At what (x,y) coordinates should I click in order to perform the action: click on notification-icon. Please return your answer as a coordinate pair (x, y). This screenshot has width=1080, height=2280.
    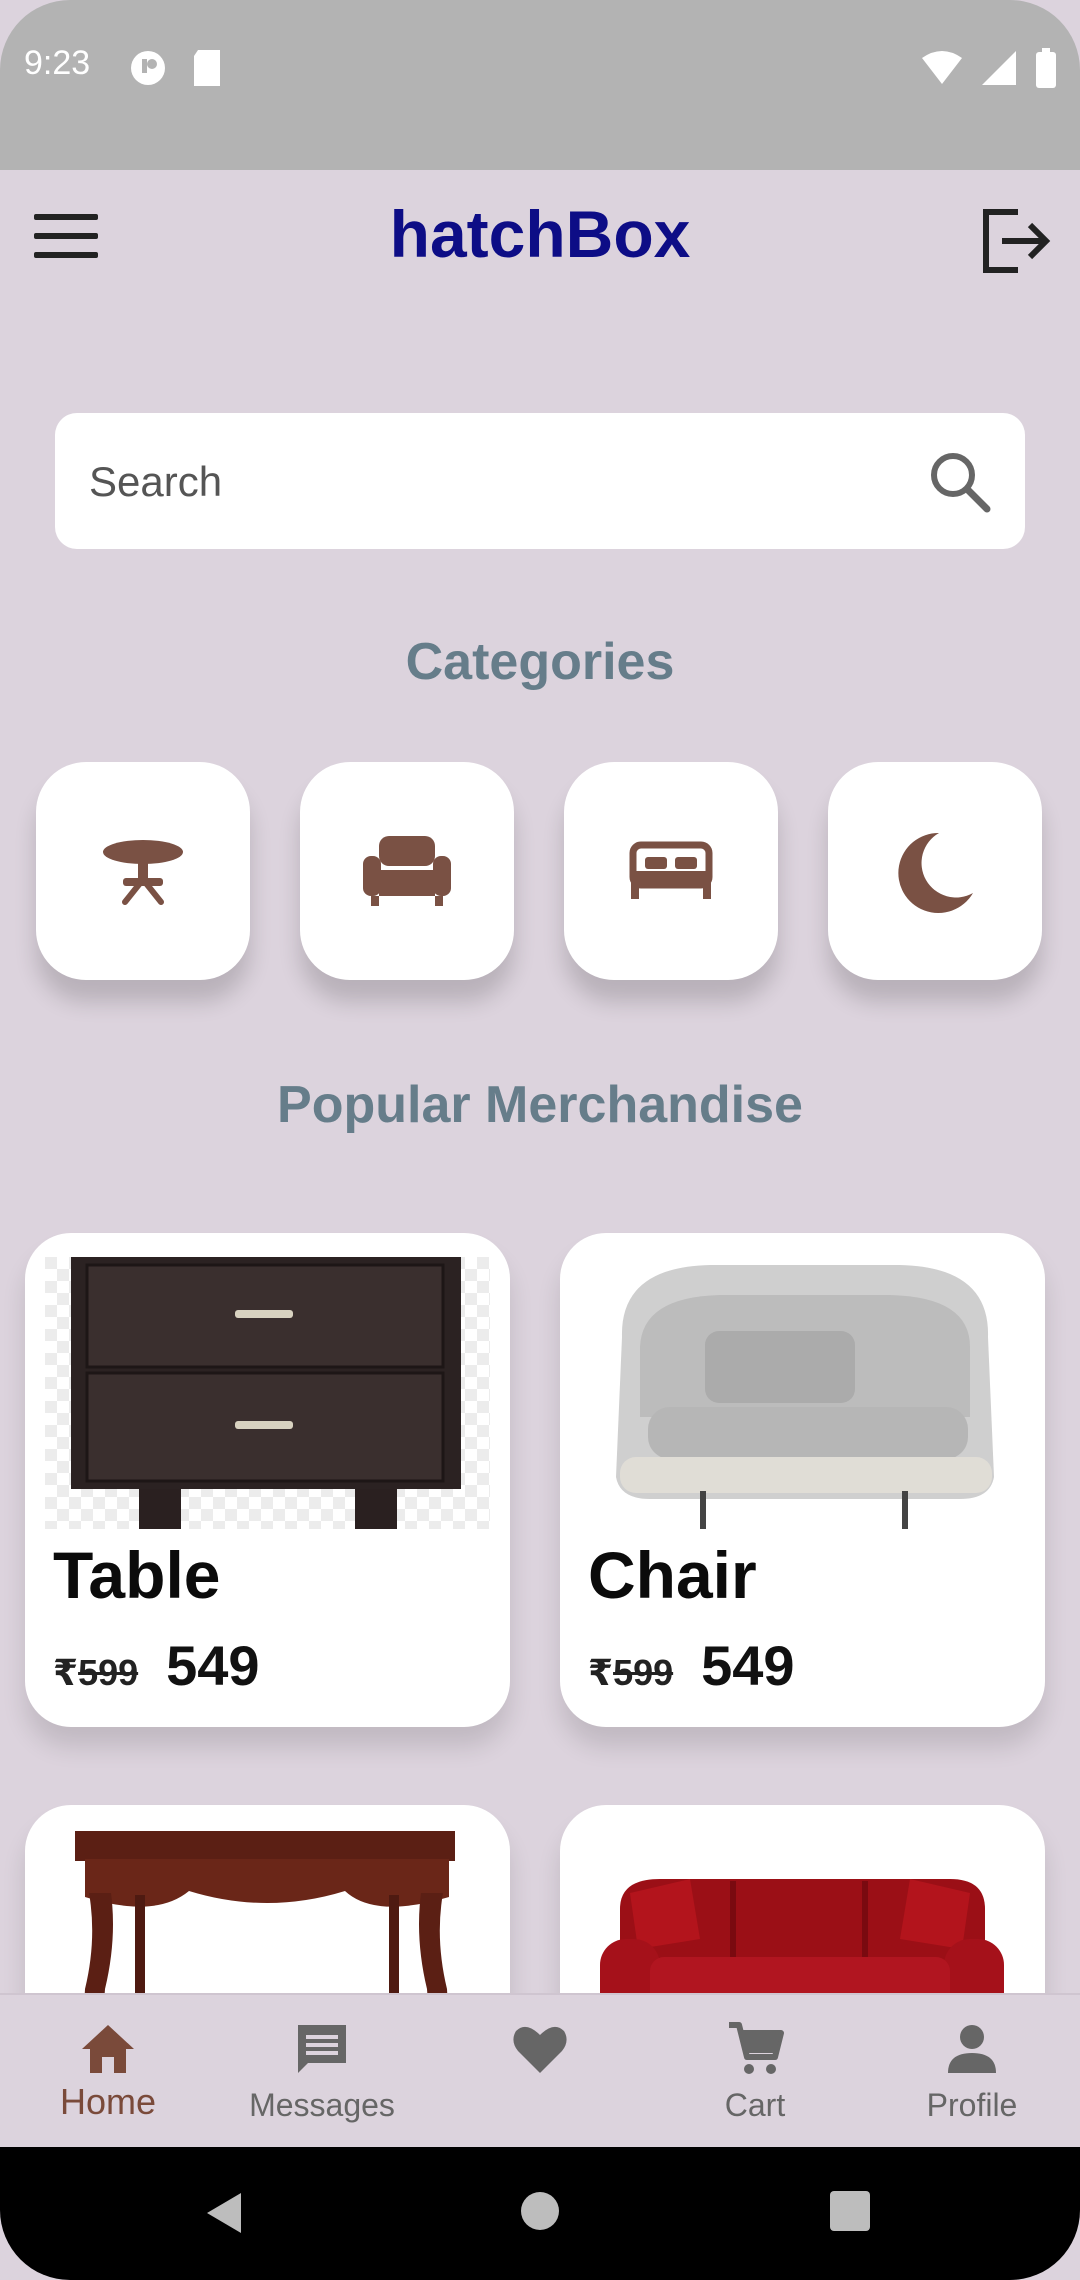
    Looking at the image, I should click on (148, 68).